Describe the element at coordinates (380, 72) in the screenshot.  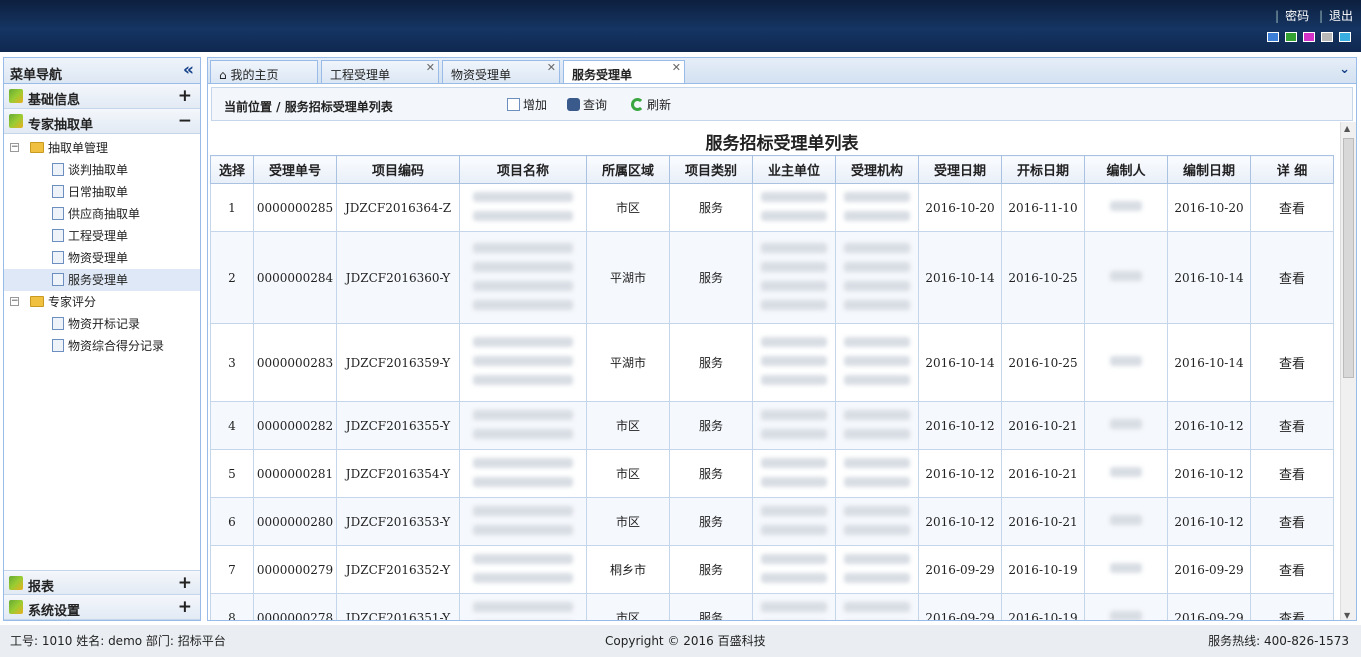
I see `tab-engineering: 工程受理单 ✕` at that location.